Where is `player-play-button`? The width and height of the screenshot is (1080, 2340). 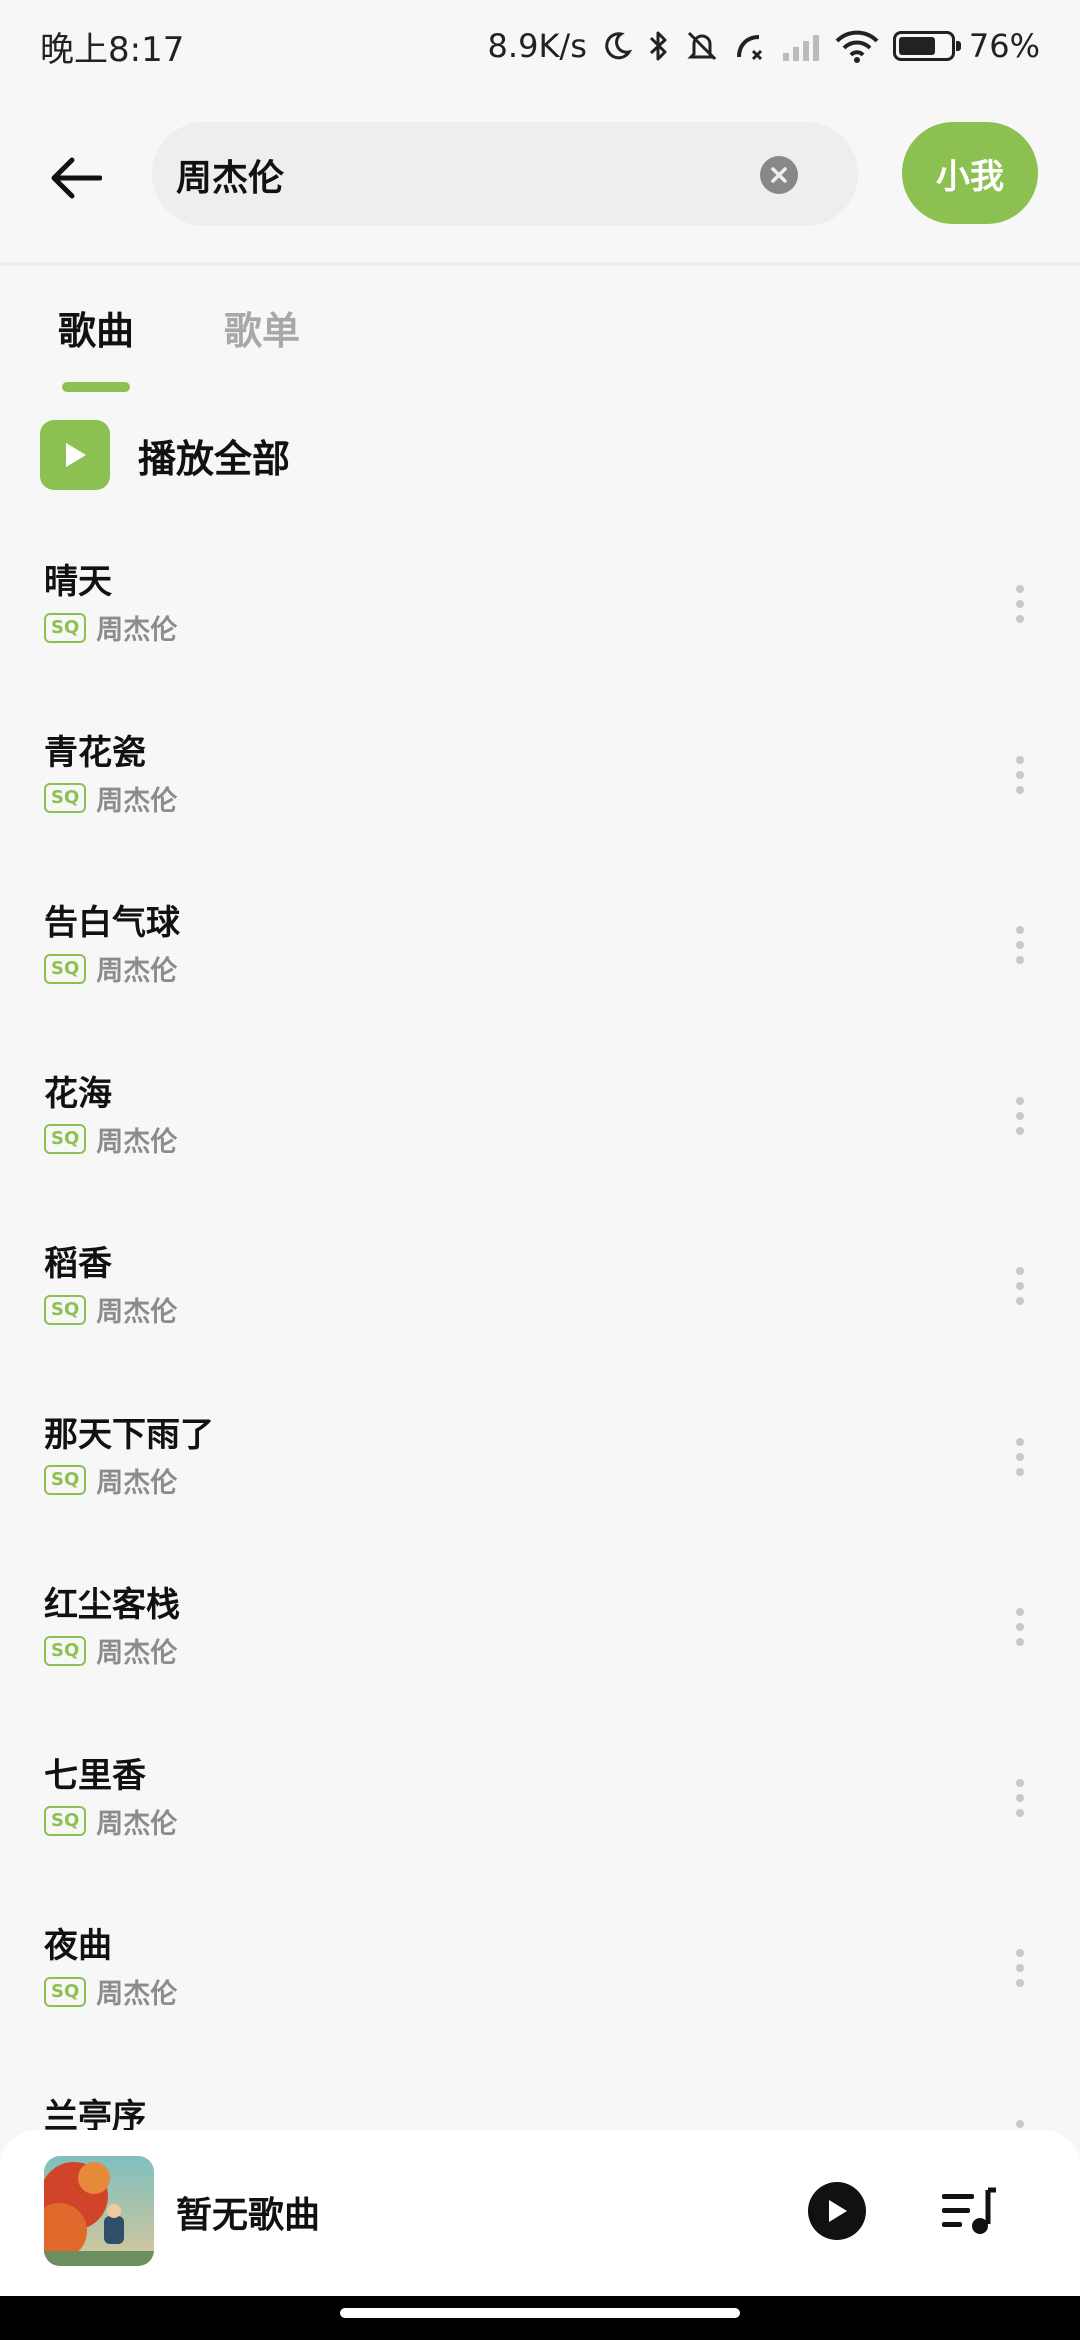
player-play-button is located at coordinates (837, 2211).